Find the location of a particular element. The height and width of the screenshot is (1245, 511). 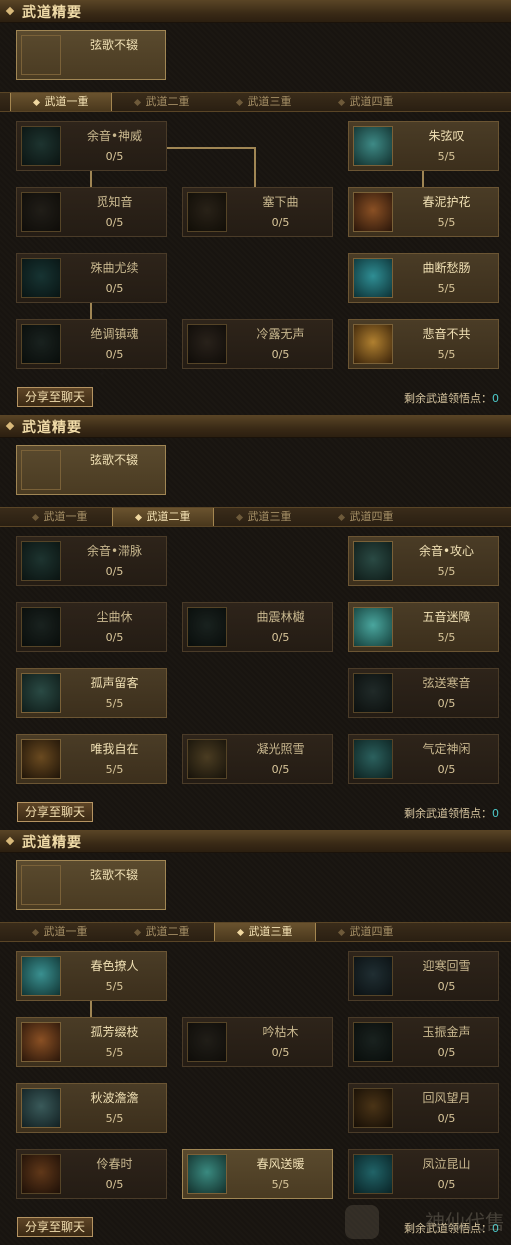

skill-card: 余音•神威 0/5 is located at coordinates (91, 146).